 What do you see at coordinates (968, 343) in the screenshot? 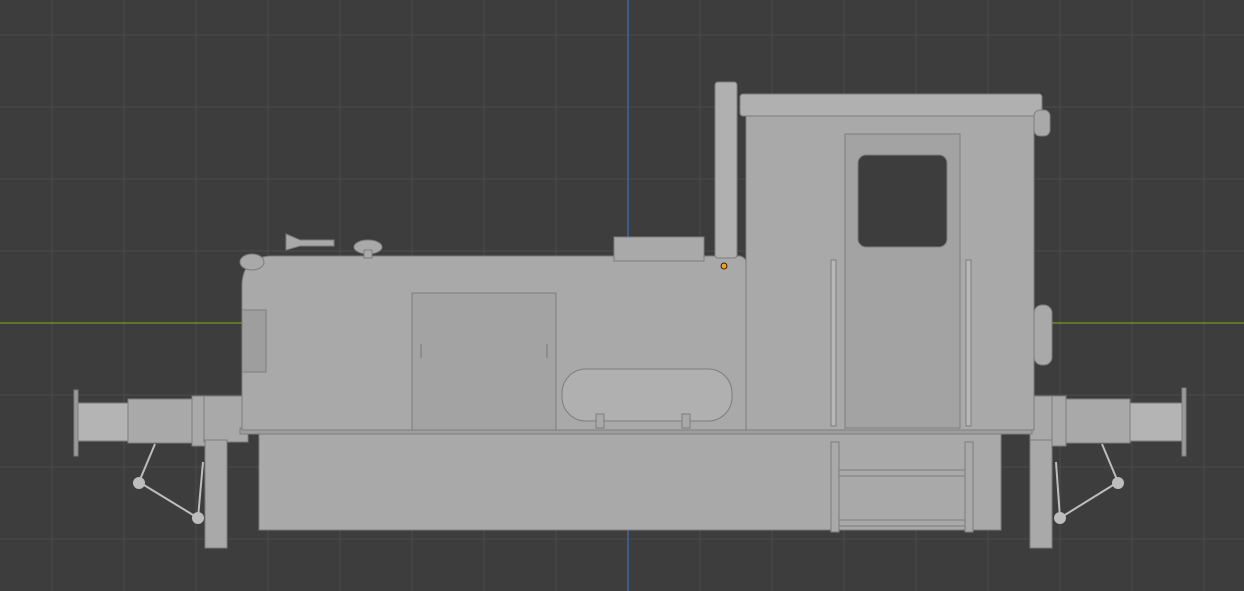
I see `right-handrail` at bounding box center [968, 343].